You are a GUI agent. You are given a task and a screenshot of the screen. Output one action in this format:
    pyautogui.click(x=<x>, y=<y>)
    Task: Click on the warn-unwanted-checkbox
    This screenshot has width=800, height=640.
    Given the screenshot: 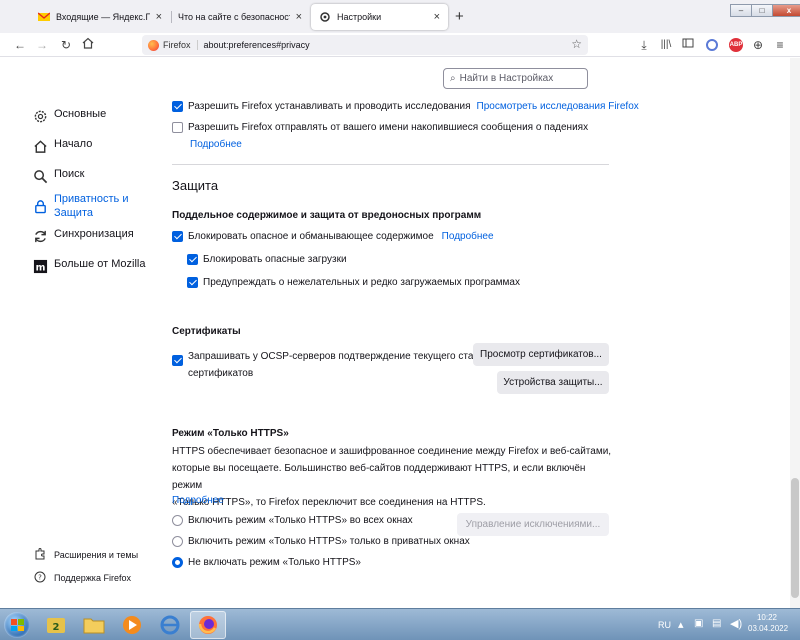 What is the action you would take?
    pyautogui.click(x=192, y=282)
    